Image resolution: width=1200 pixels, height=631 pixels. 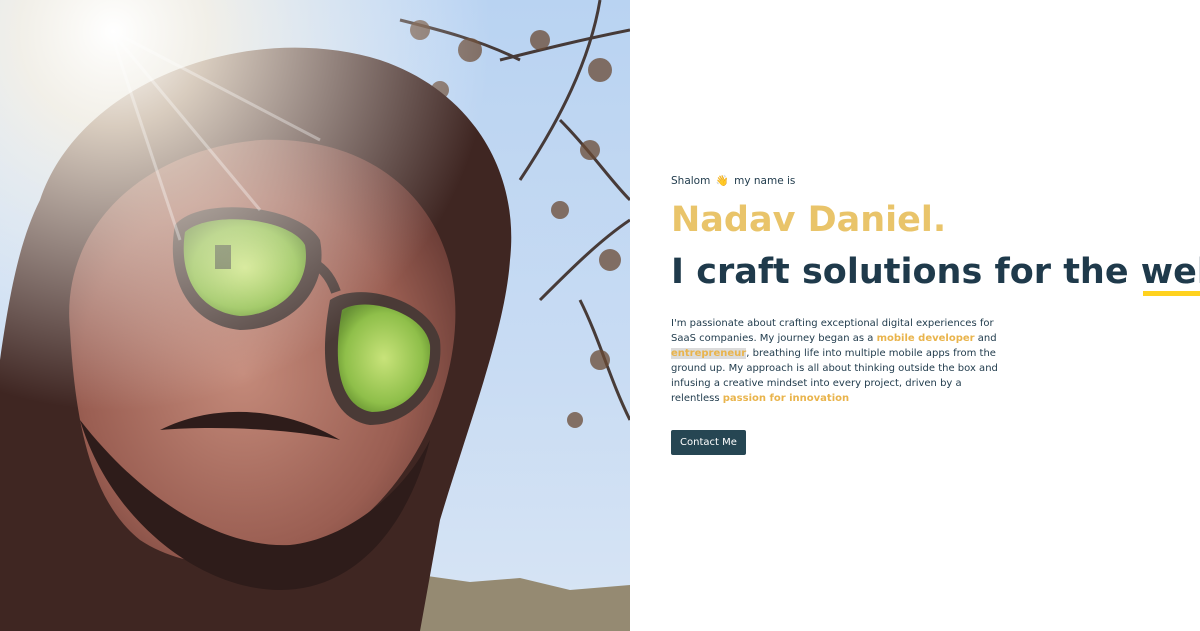 What do you see at coordinates (709, 353) in the screenshot?
I see `bio-accent-entrepreneur: entrepreneur` at bounding box center [709, 353].